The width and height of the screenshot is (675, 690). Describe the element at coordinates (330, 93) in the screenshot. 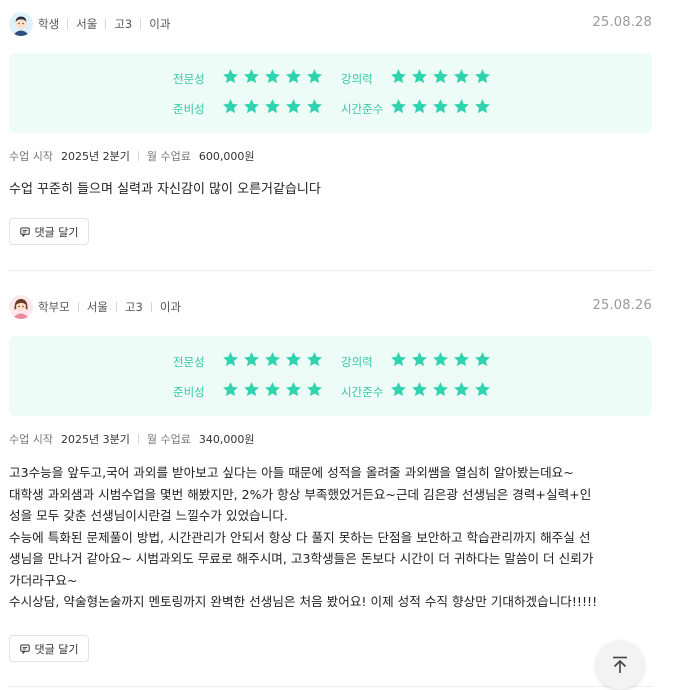

I see `rating-panel: 전문성 강의력 준비성 시간준수` at that location.